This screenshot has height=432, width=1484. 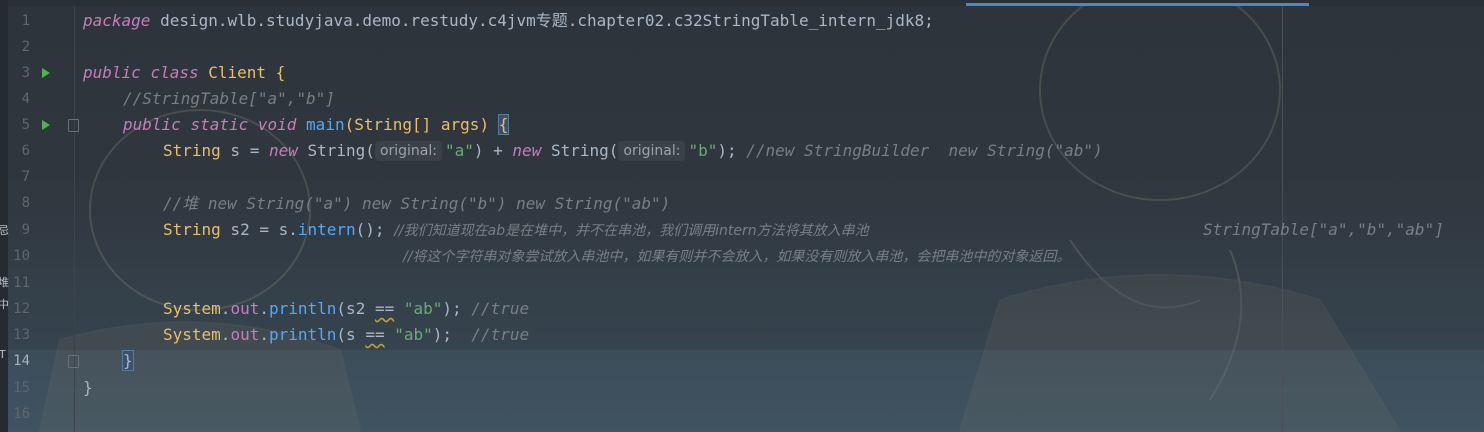 What do you see at coordinates (21, 361) in the screenshot?
I see `line-number-current: 14` at bounding box center [21, 361].